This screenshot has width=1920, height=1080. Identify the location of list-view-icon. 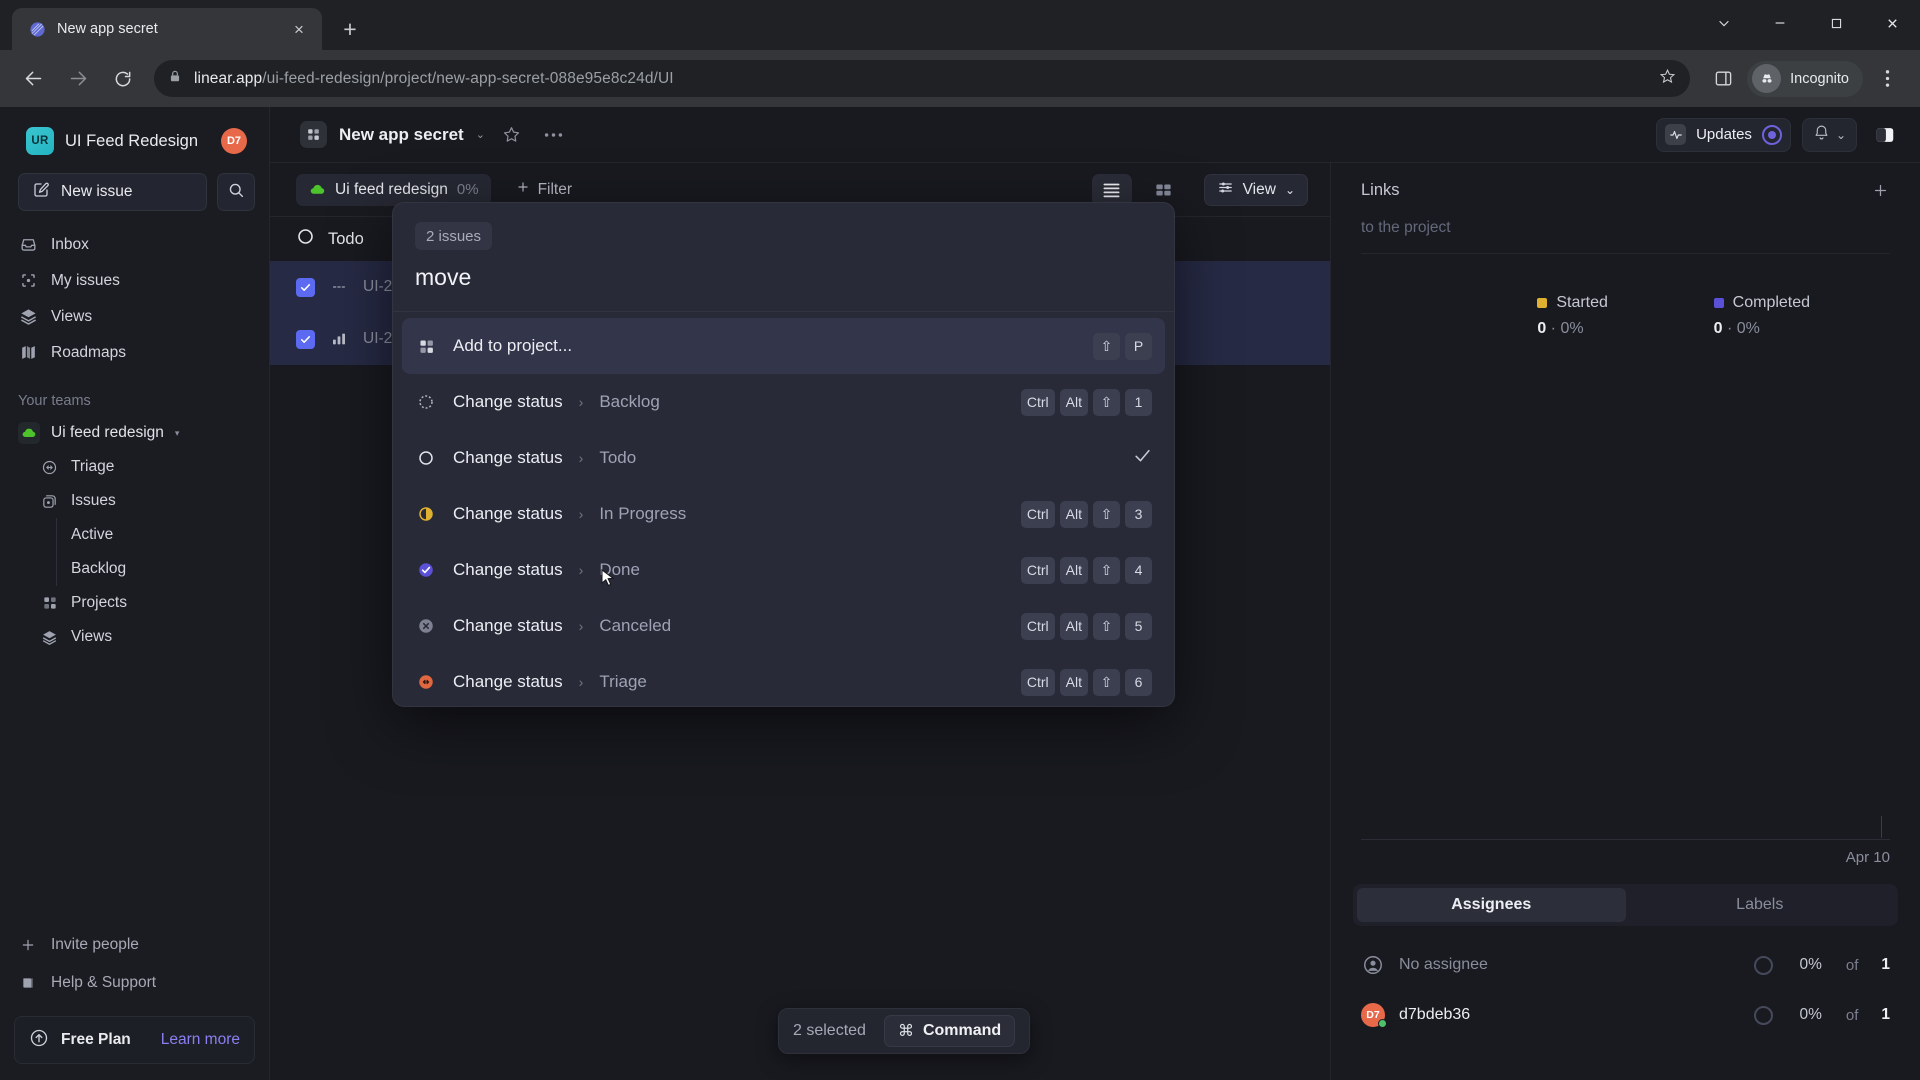
(1111, 189).